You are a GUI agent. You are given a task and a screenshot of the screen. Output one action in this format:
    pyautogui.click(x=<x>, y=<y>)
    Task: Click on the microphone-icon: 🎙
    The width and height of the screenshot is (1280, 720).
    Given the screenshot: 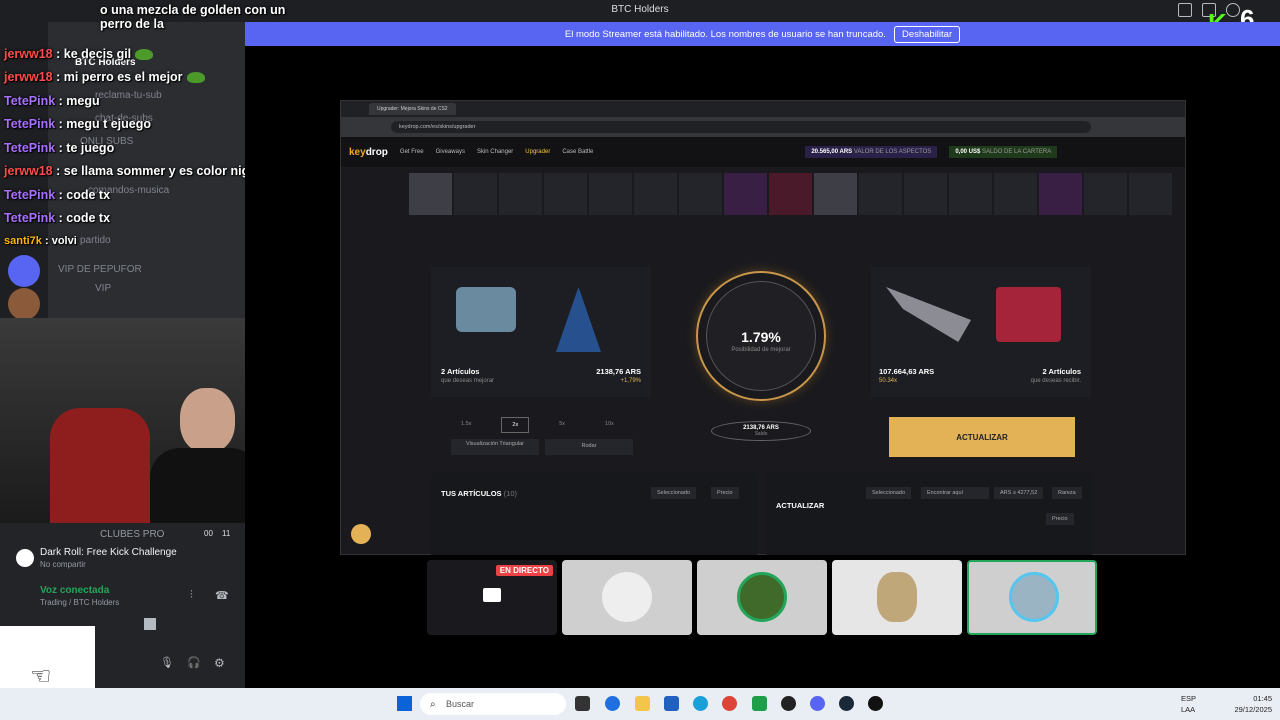 What is the action you would take?
    pyautogui.click(x=167, y=662)
    